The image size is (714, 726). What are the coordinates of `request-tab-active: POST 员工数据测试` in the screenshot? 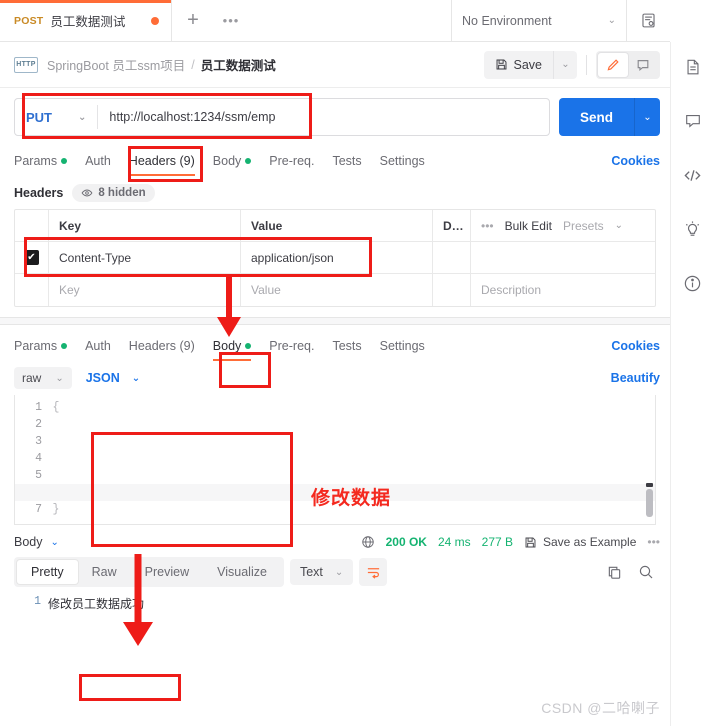 It's located at (86, 20).